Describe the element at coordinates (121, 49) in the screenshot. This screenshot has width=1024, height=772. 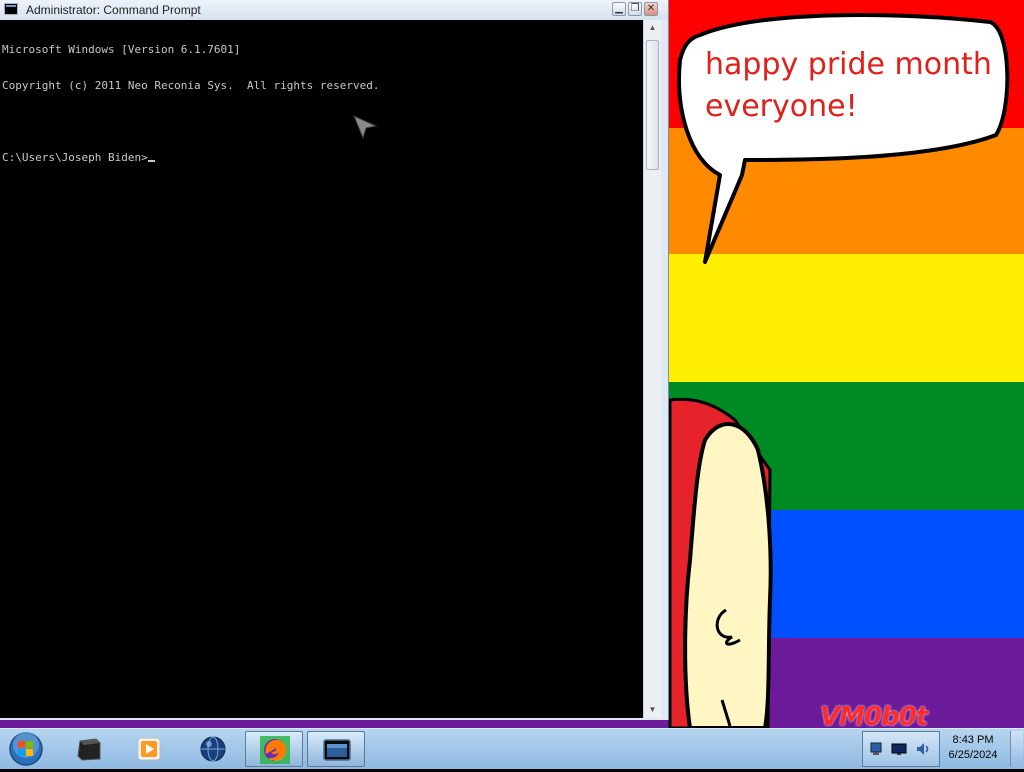
I see `console-line: Microsoft Windows [Version 6.1.7601]` at that location.